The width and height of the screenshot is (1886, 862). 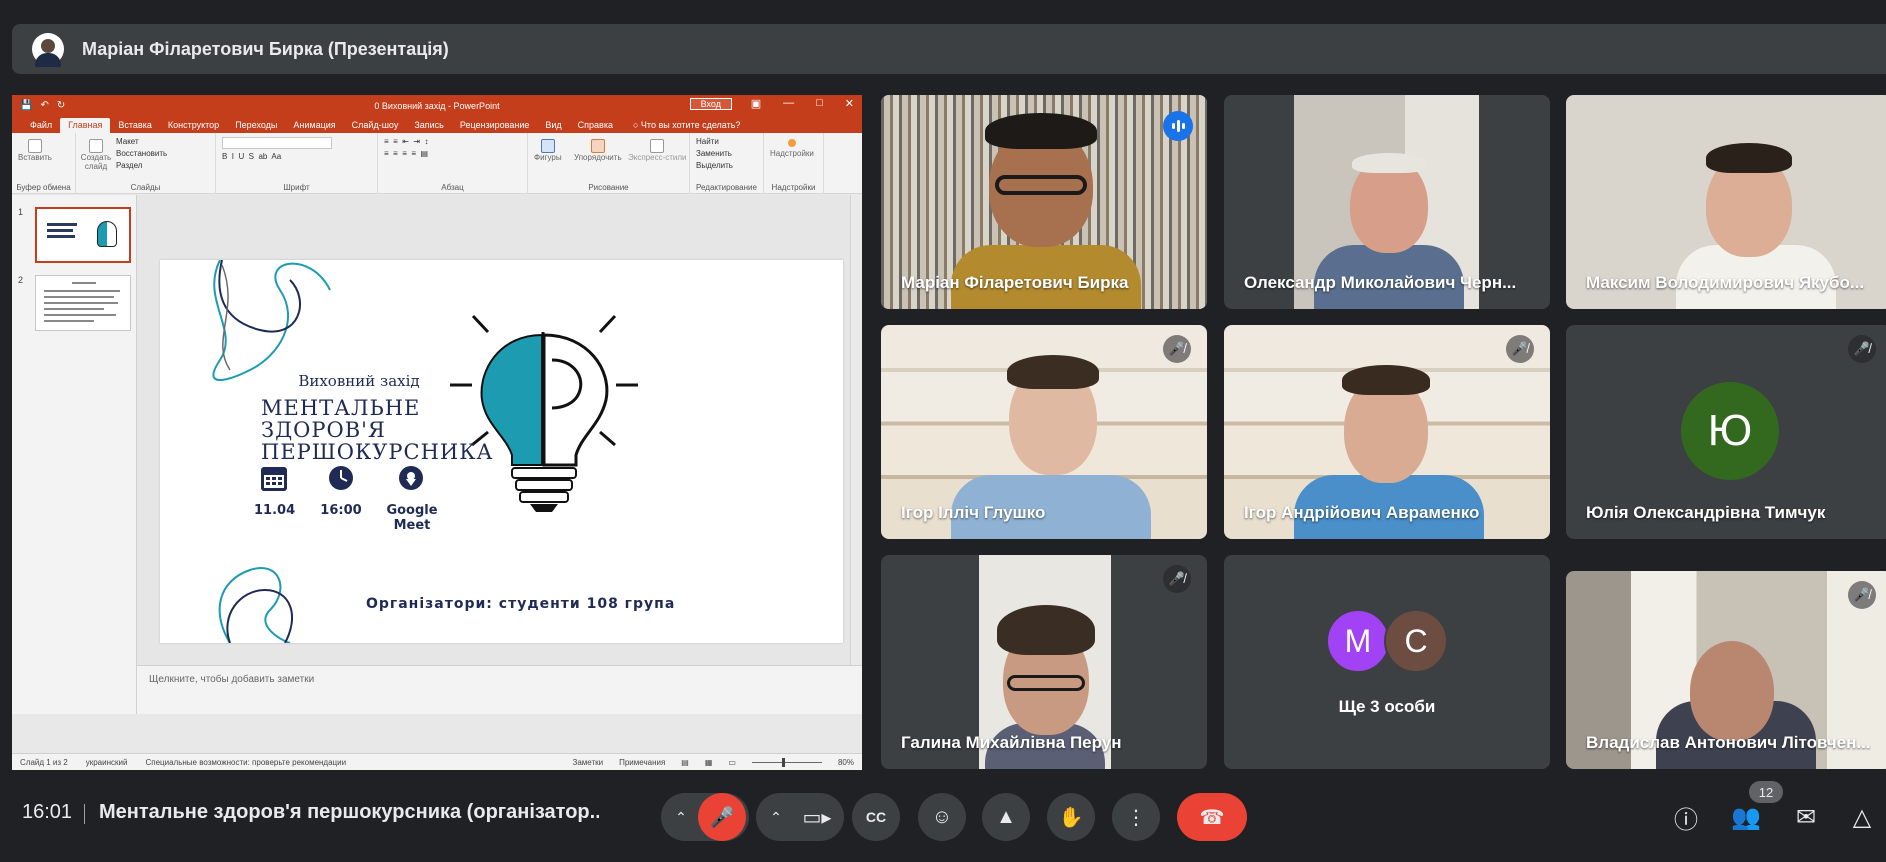 I want to click on tab-record: Запись, so click(x=429, y=125).